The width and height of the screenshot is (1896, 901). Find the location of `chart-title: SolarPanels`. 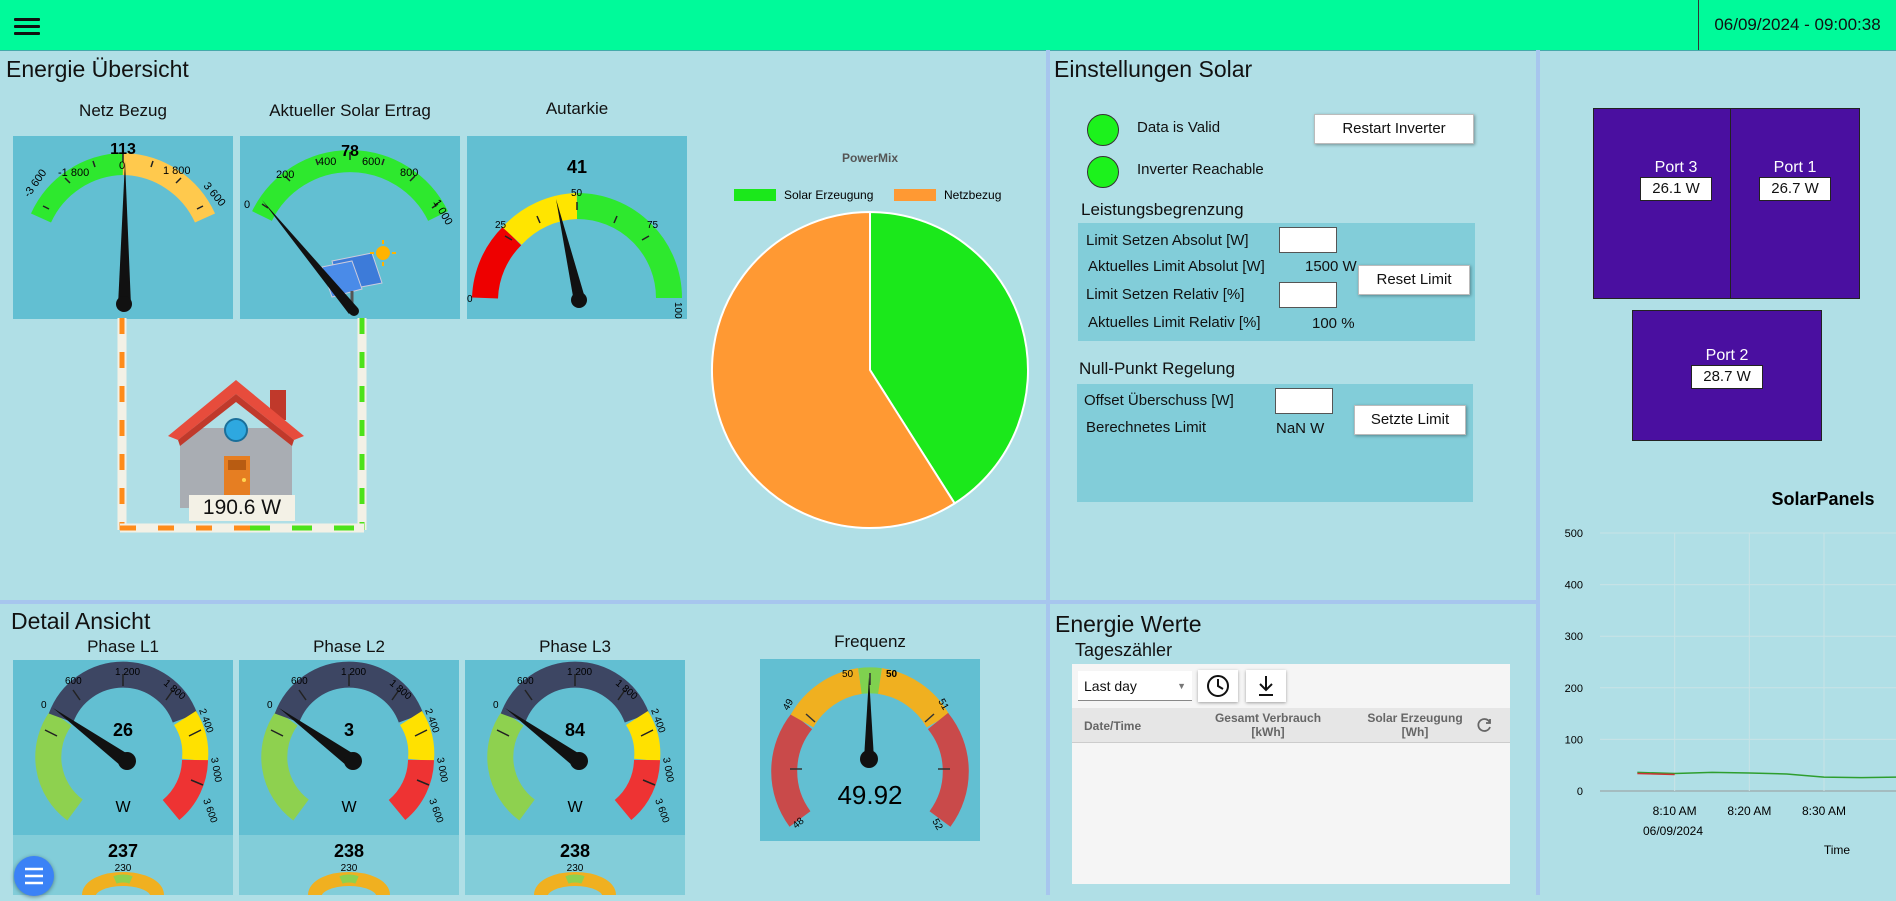

chart-title: SolarPanels is located at coordinates (1822, 499).